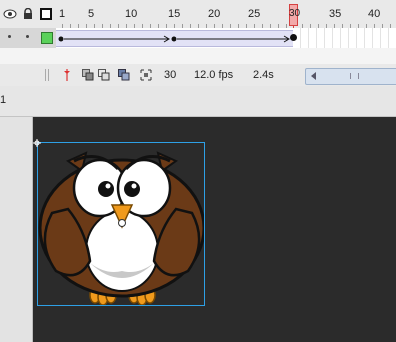 The height and width of the screenshot is (342, 396). I want to click on layer-row, so click(198, 38).